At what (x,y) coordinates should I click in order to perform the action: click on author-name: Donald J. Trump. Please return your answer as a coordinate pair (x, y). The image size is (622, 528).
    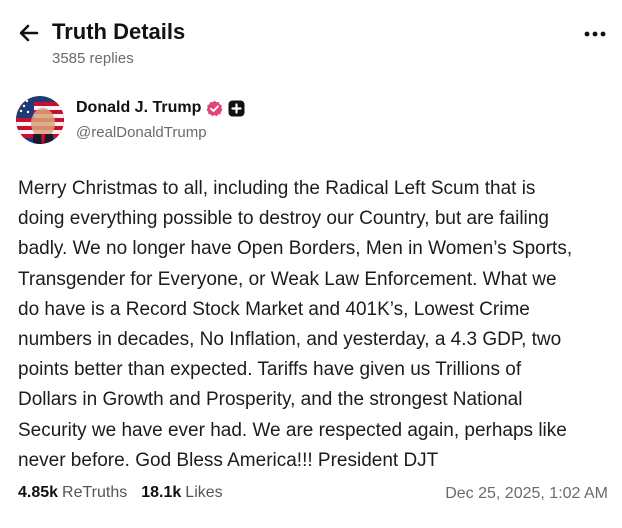
    Looking at the image, I should click on (138, 108).